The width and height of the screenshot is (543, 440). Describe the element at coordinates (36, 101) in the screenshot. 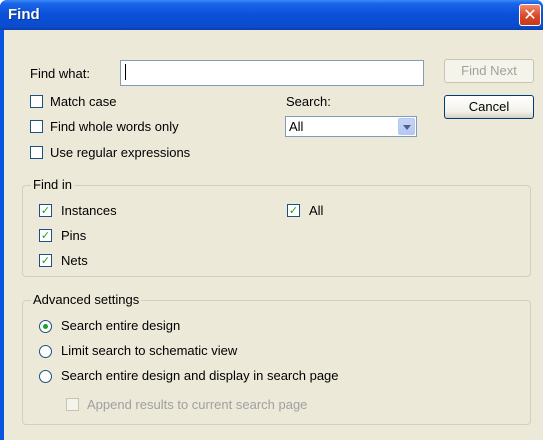

I see `match-case-checkbox` at that location.